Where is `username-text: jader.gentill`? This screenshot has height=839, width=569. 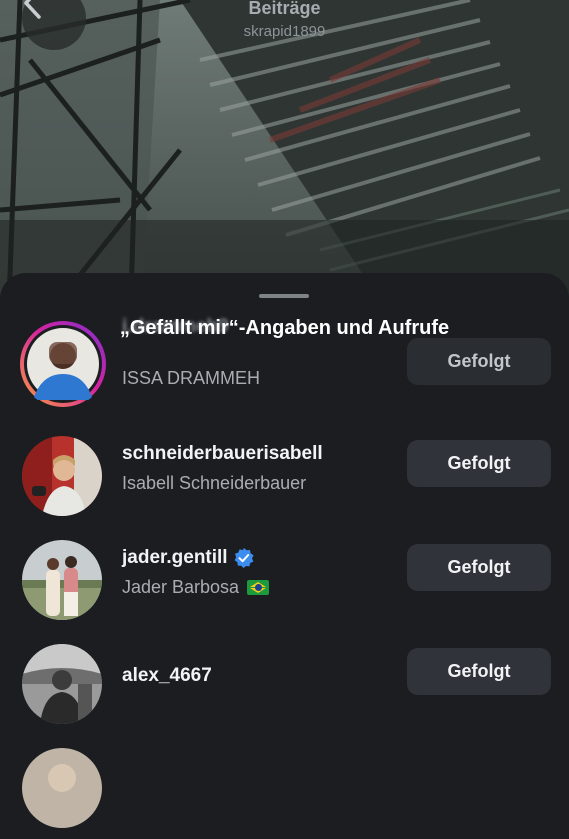
username-text: jader.gentill is located at coordinates (175, 557).